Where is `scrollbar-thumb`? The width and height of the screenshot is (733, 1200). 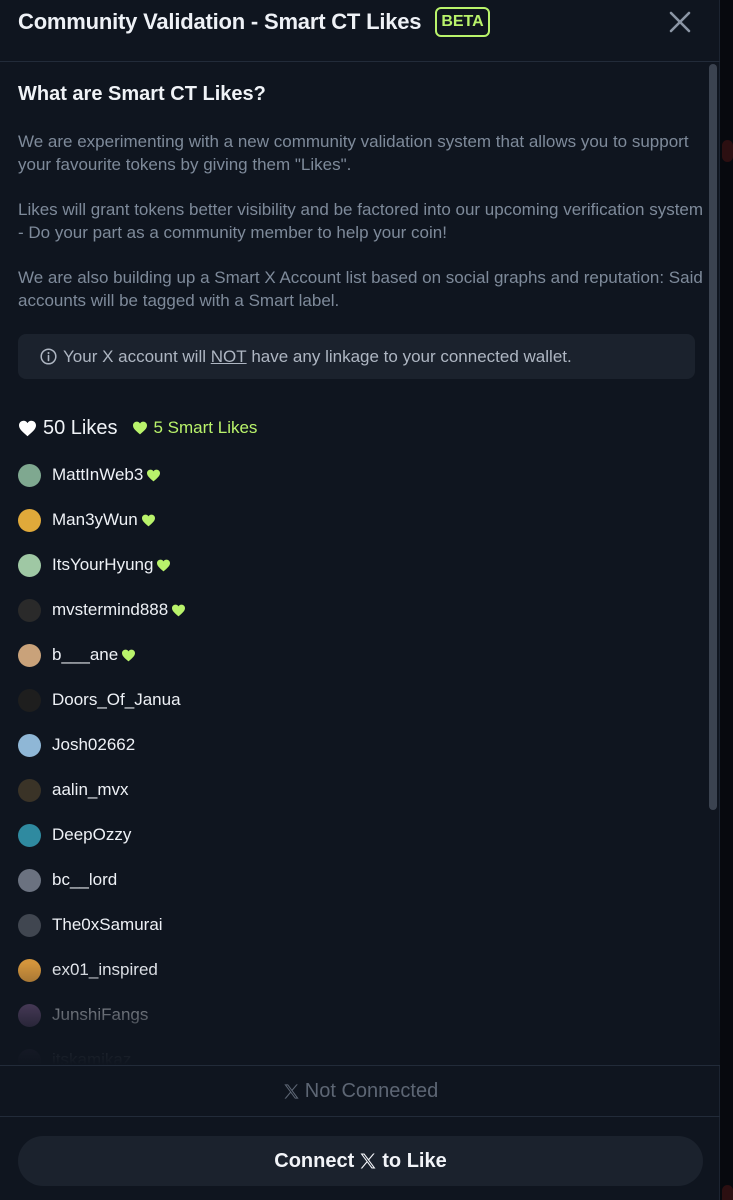 scrollbar-thumb is located at coordinates (713, 437).